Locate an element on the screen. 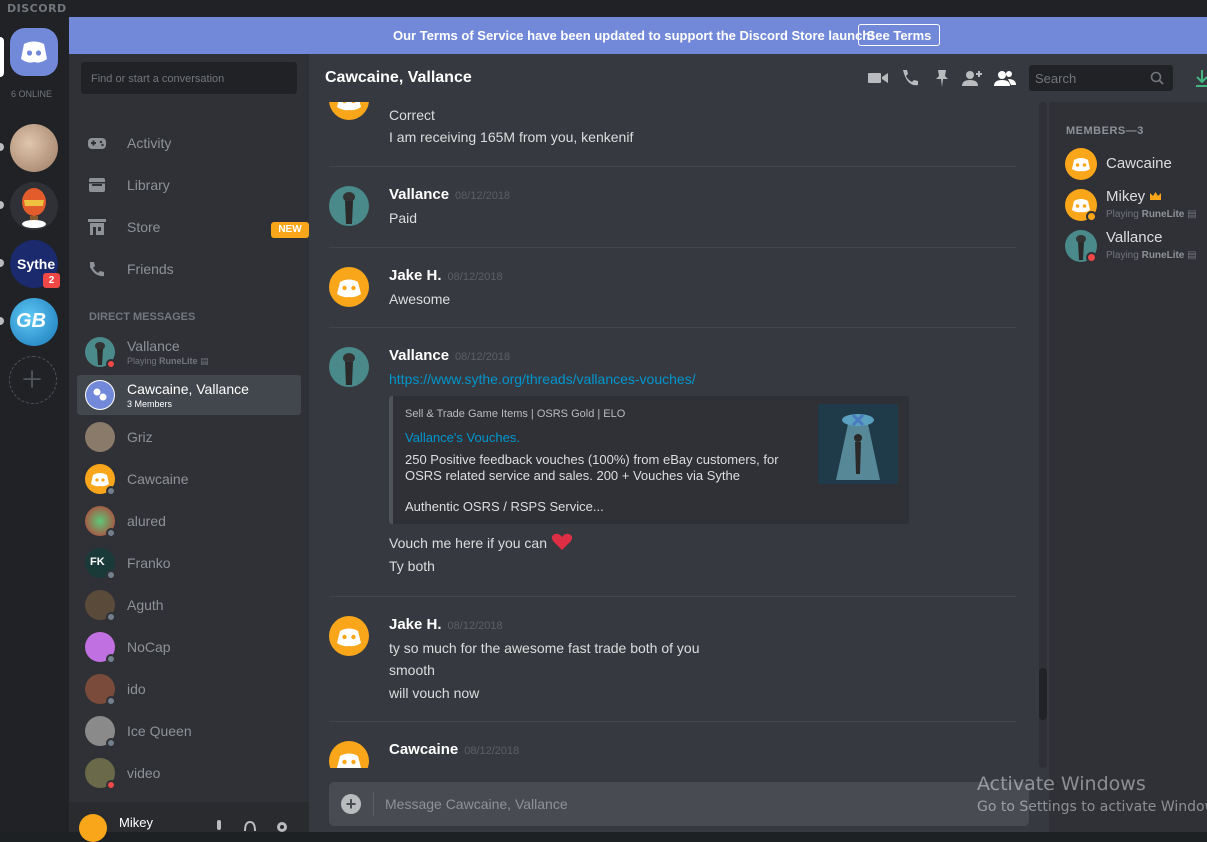 Image resolution: width=1207 pixels, height=842 pixels. see-terms-button: See Terms is located at coordinates (899, 35).